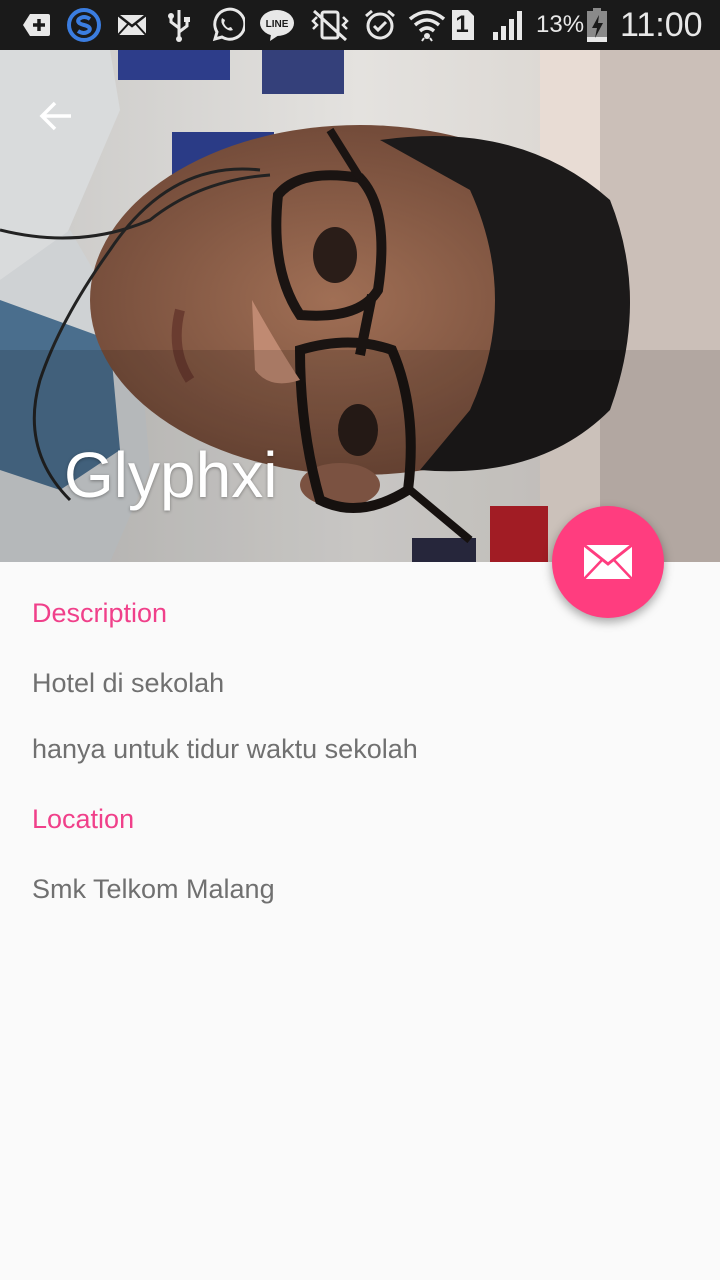 This screenshot has width=720, height=1280. Describe the element at coordinates (597, 25) in the screenshot. I see `battery-charging-icon` at that location.